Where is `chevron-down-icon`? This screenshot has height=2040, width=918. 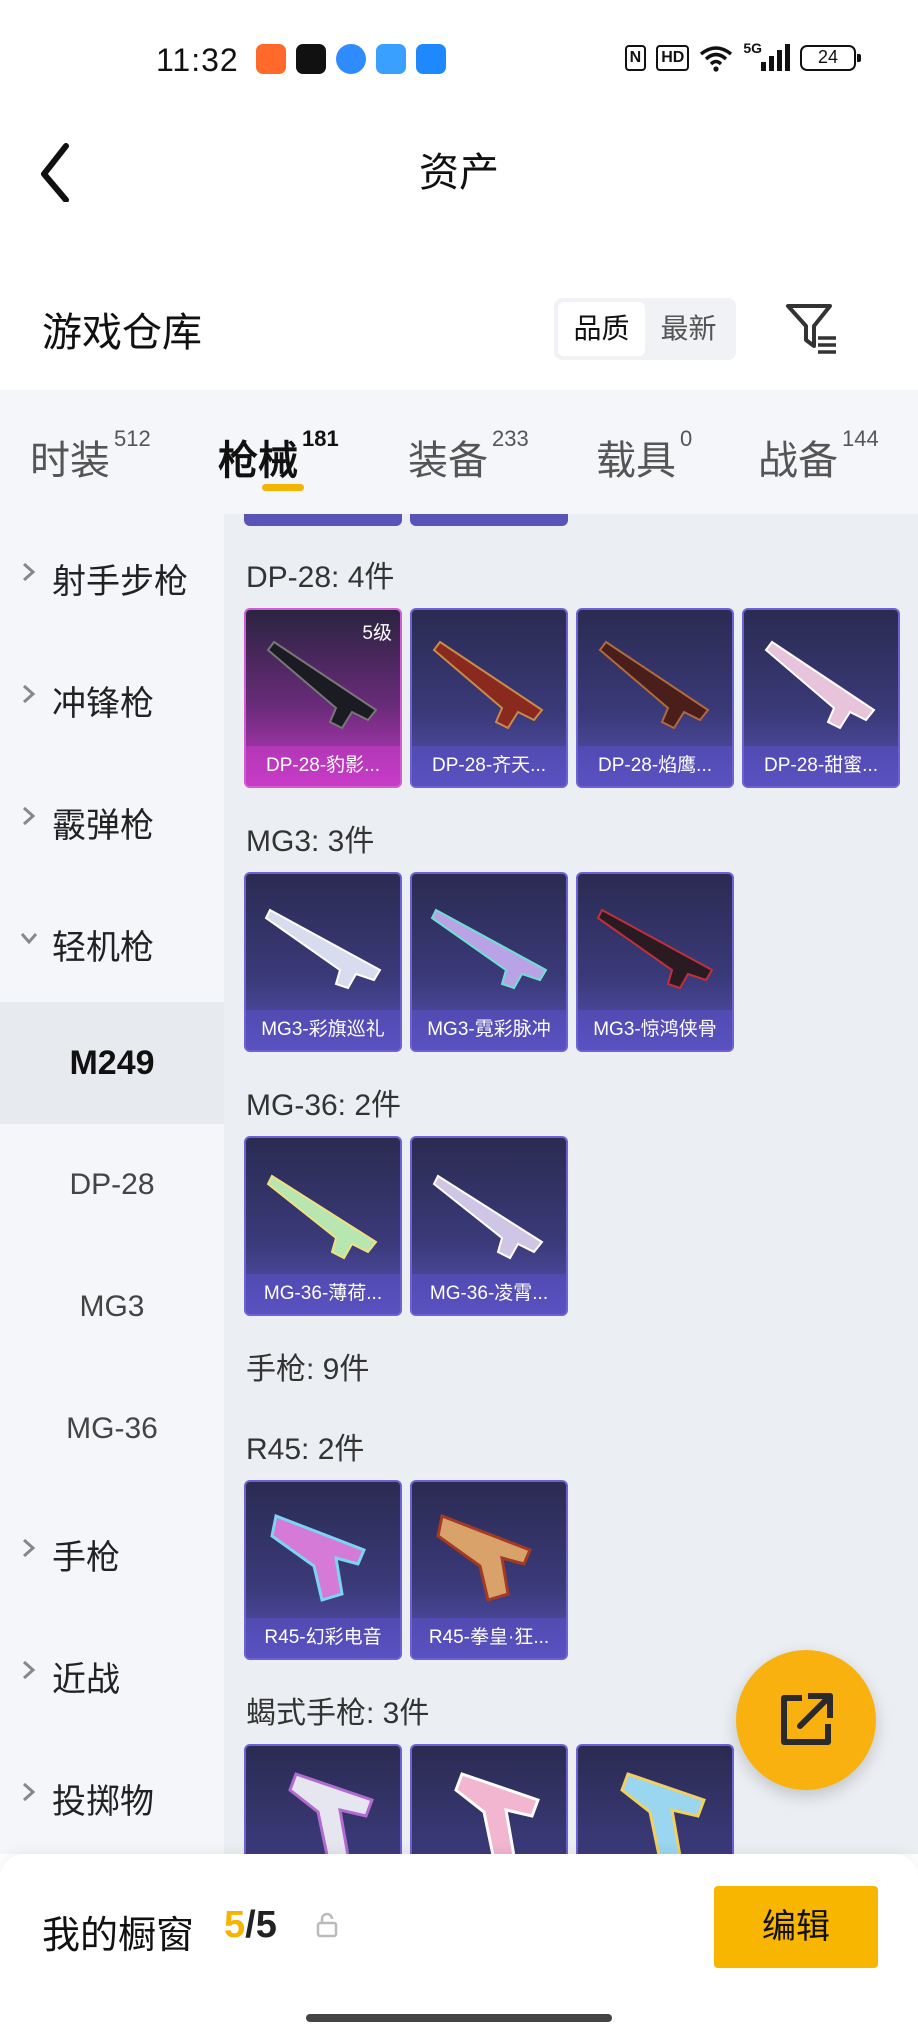 chevron-down-icon is located at coordinates (29, 939).